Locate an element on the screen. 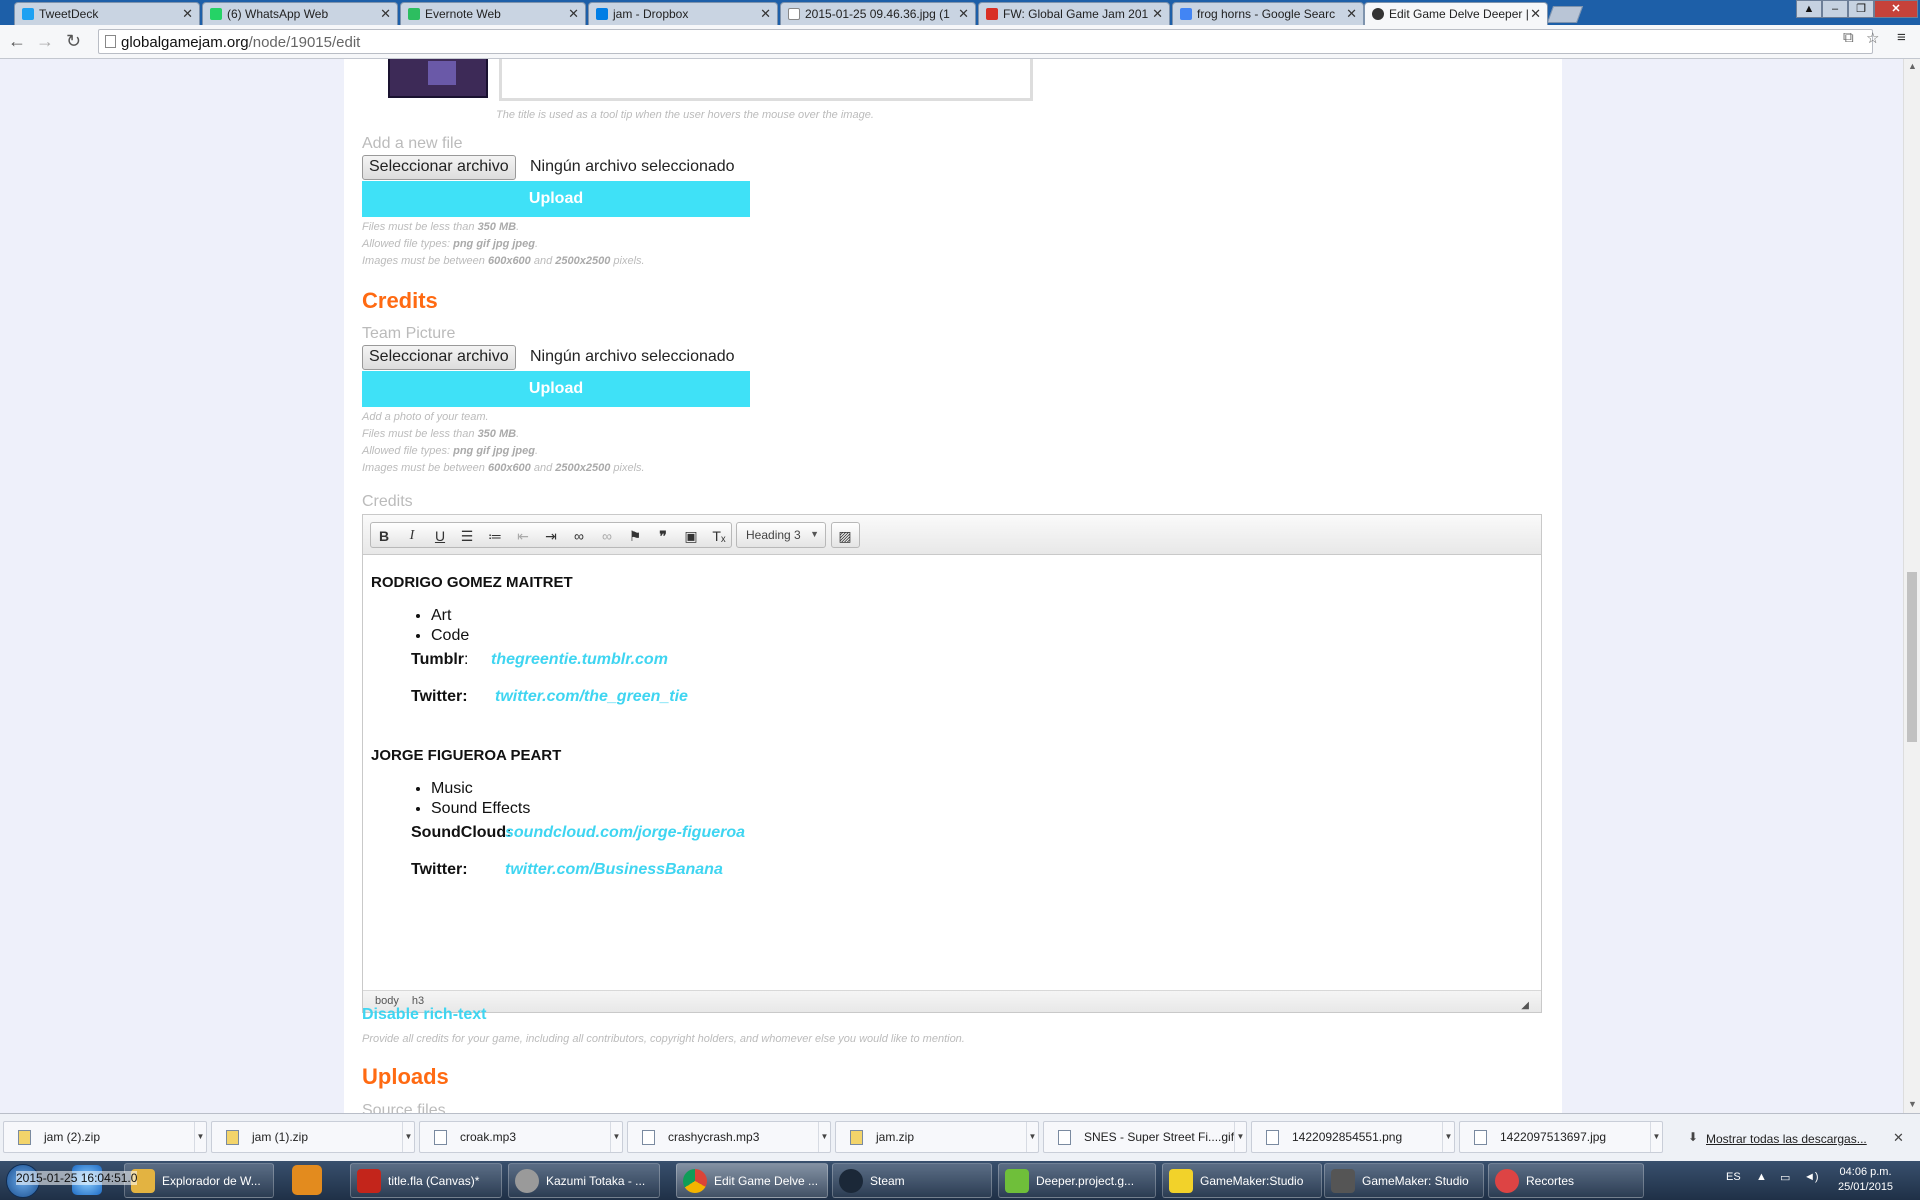 This screenshot has width=1920, height=1200. page-icon is located at coordinates (110, 41).